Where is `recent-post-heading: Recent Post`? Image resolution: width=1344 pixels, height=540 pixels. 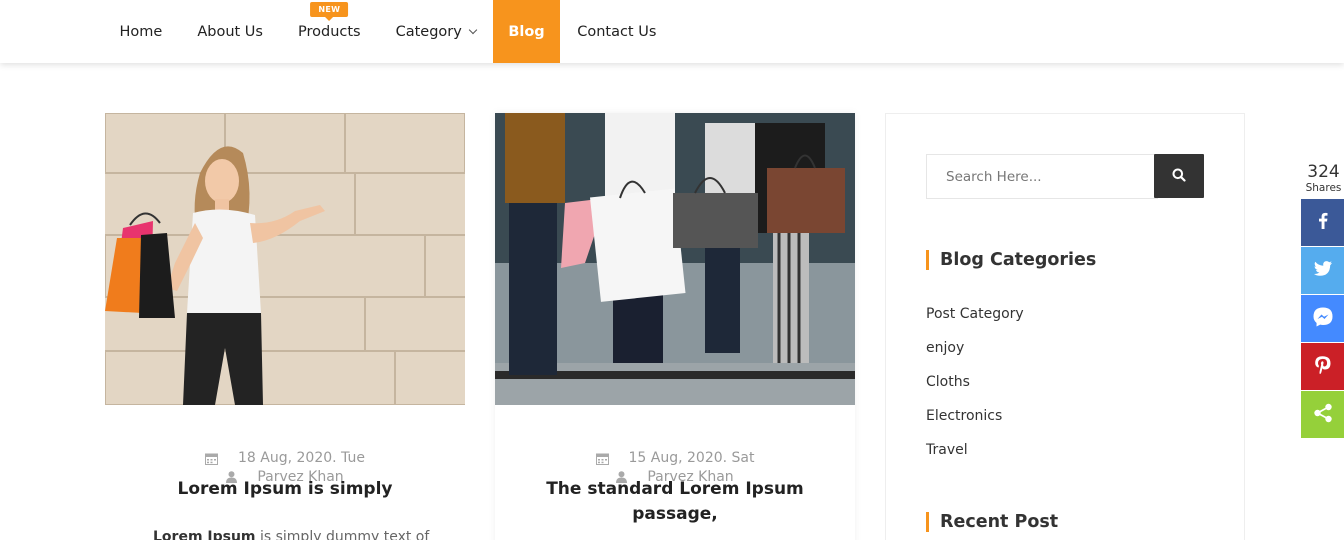 recent-post-heading: Recent Post is located at coordinates (992, 522).